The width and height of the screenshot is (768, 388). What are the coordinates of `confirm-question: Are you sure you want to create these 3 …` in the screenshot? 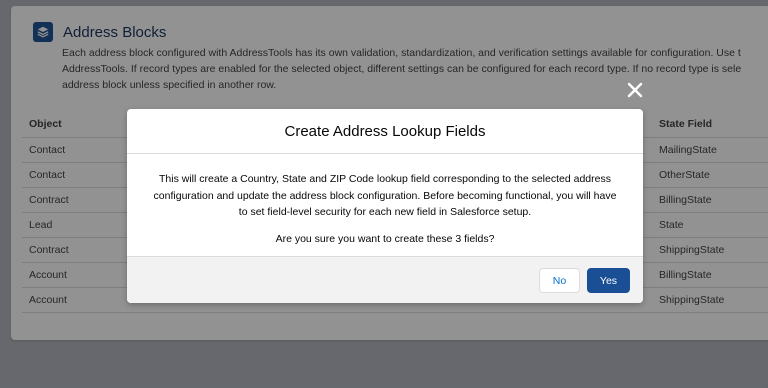 It's located at (385, 238).